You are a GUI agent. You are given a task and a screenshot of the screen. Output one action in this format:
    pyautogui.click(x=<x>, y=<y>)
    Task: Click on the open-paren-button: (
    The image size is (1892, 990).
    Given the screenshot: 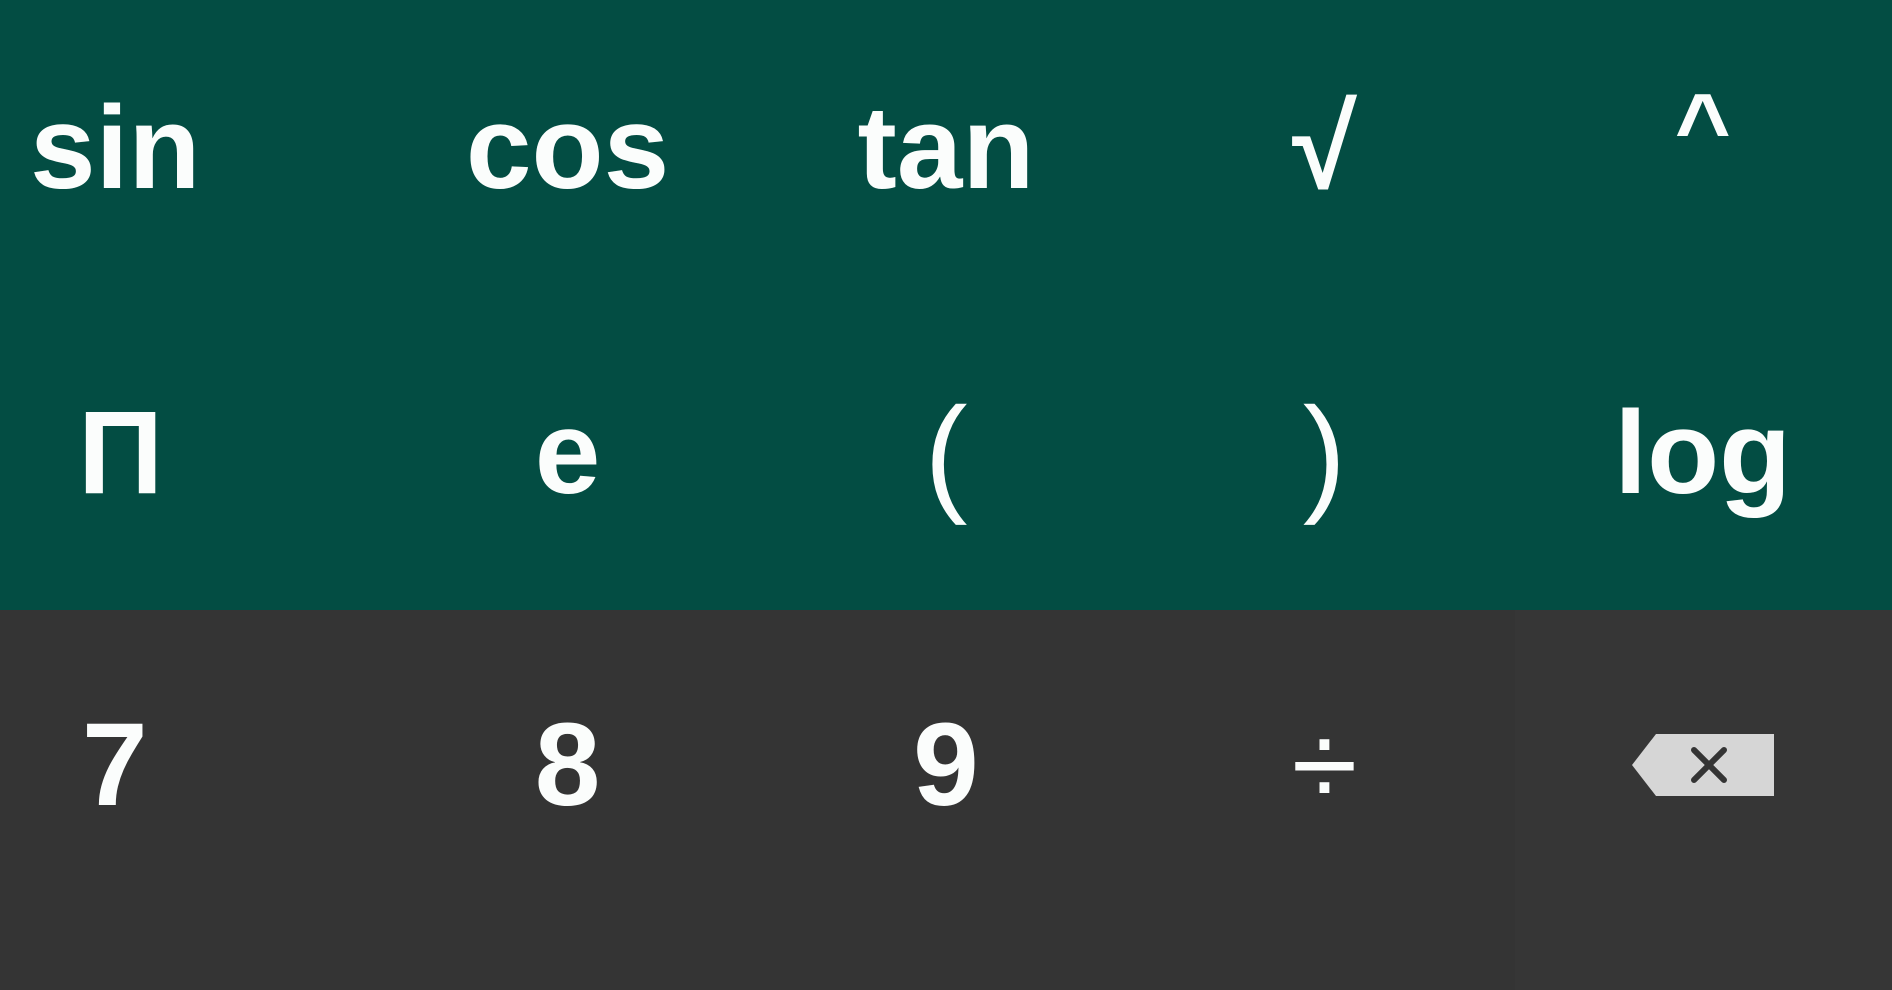 What is the action you would take?
    pyautogui.click(x=946, y=447)
    